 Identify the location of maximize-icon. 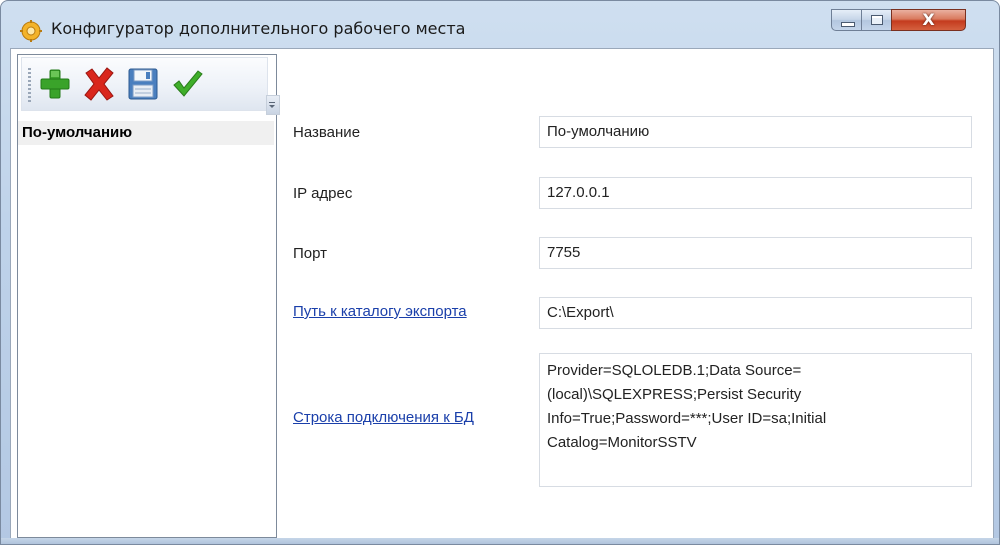
(877, 20).